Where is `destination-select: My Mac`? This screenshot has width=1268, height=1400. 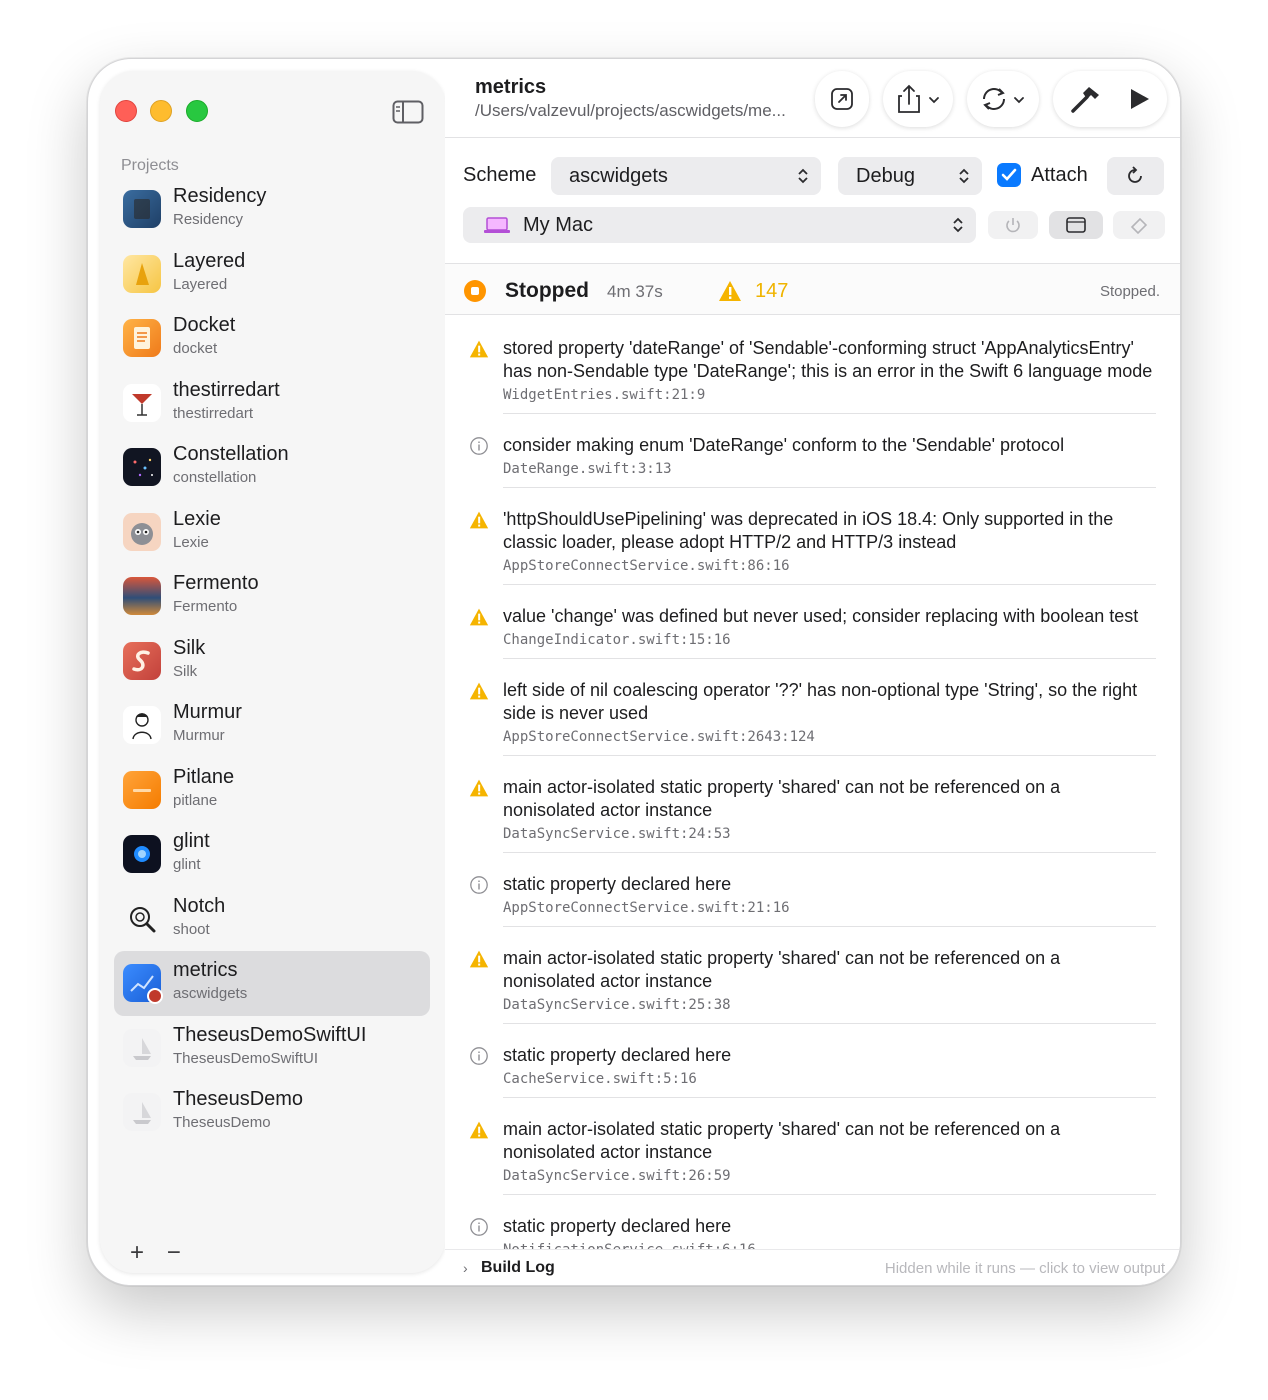 destination-select: My Mac is located at coordinates (719, 225).